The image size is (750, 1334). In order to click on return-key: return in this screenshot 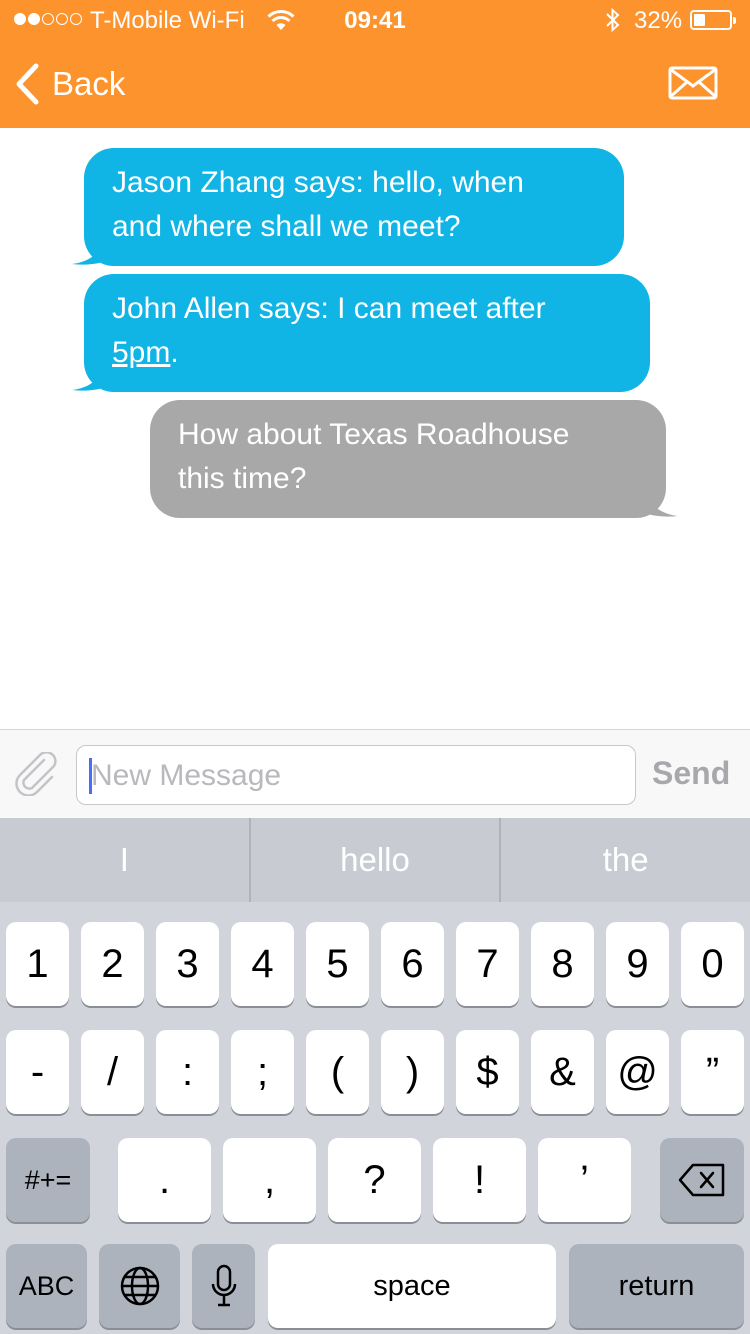, I will do `click(656, 1286)`.